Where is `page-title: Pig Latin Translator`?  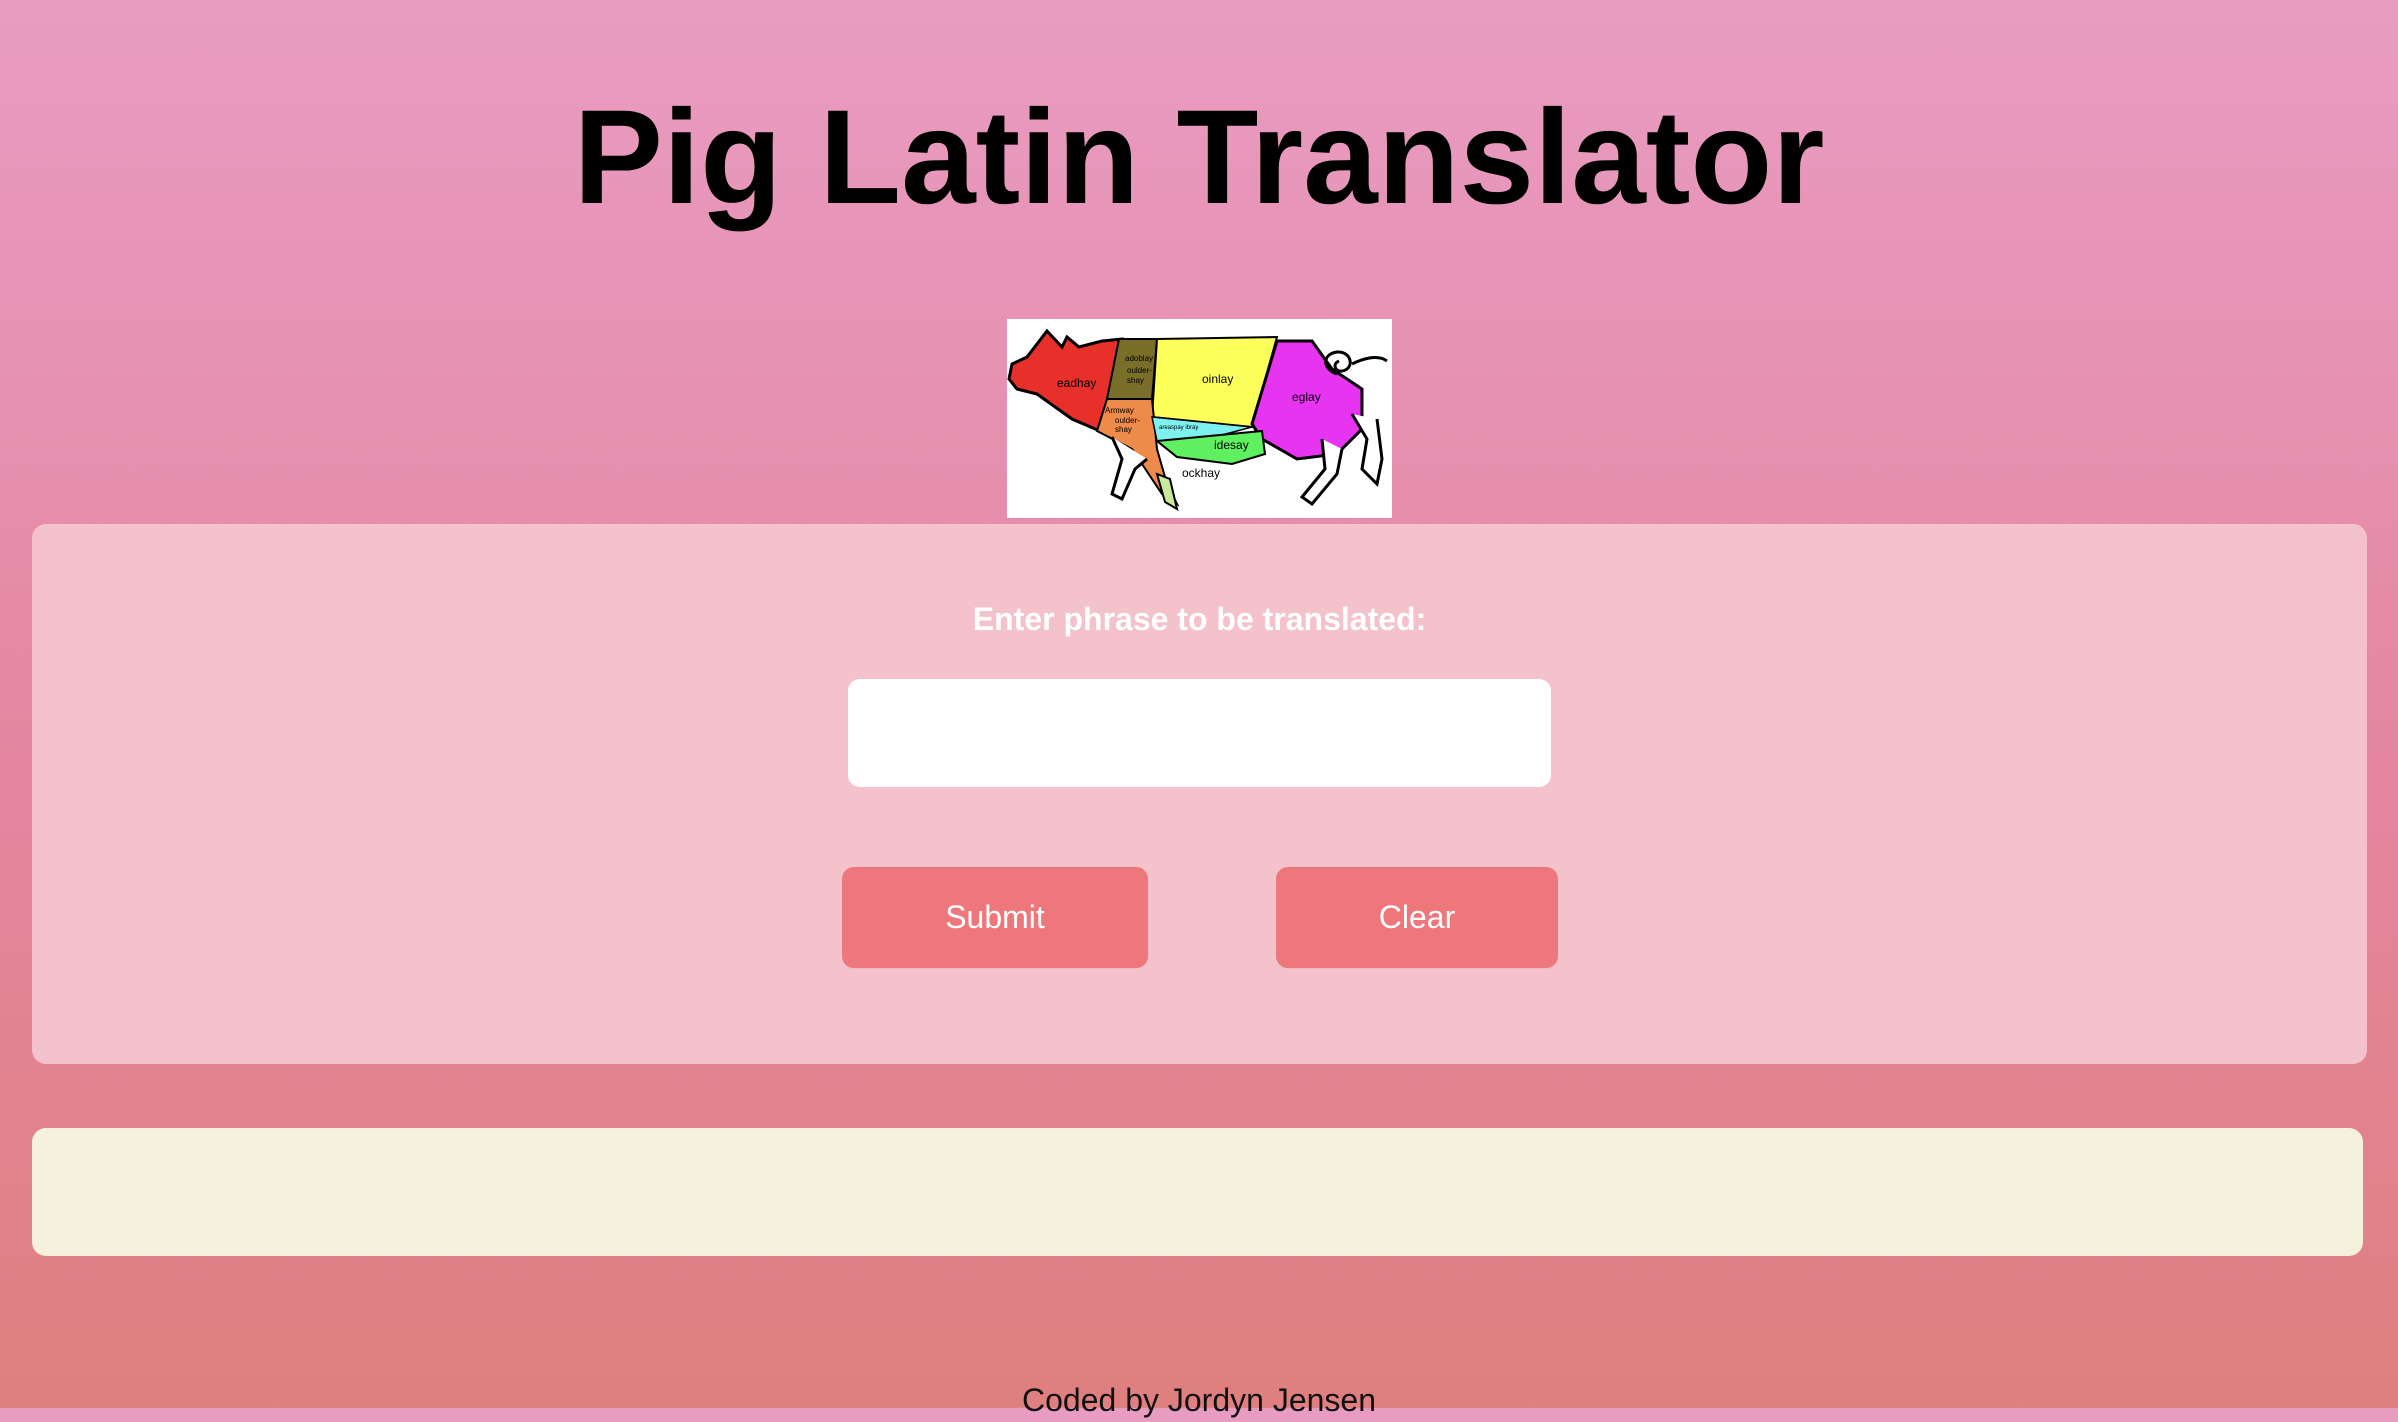 page-title: Pig Latin Translator is located at coordinates (1199, 157).